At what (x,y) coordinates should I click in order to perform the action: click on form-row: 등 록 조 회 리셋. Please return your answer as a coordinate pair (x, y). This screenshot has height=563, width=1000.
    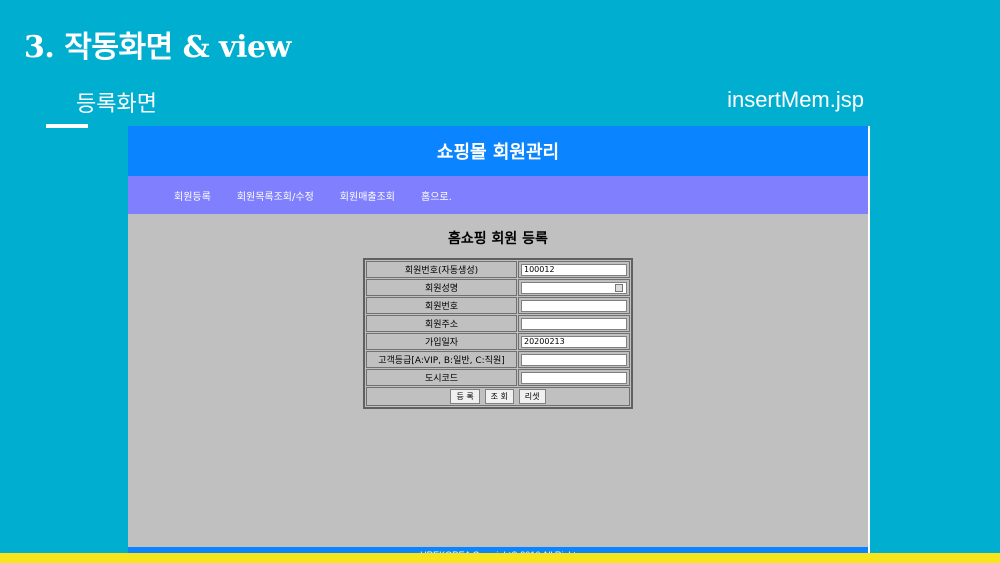
    Looking at the image, I should click on (498, 396).